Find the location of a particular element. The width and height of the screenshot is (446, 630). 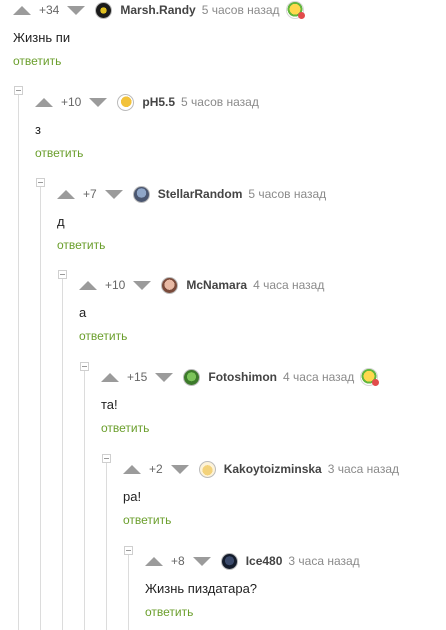

author-name: Marsh.Randy is located at coordinates (157, 10).